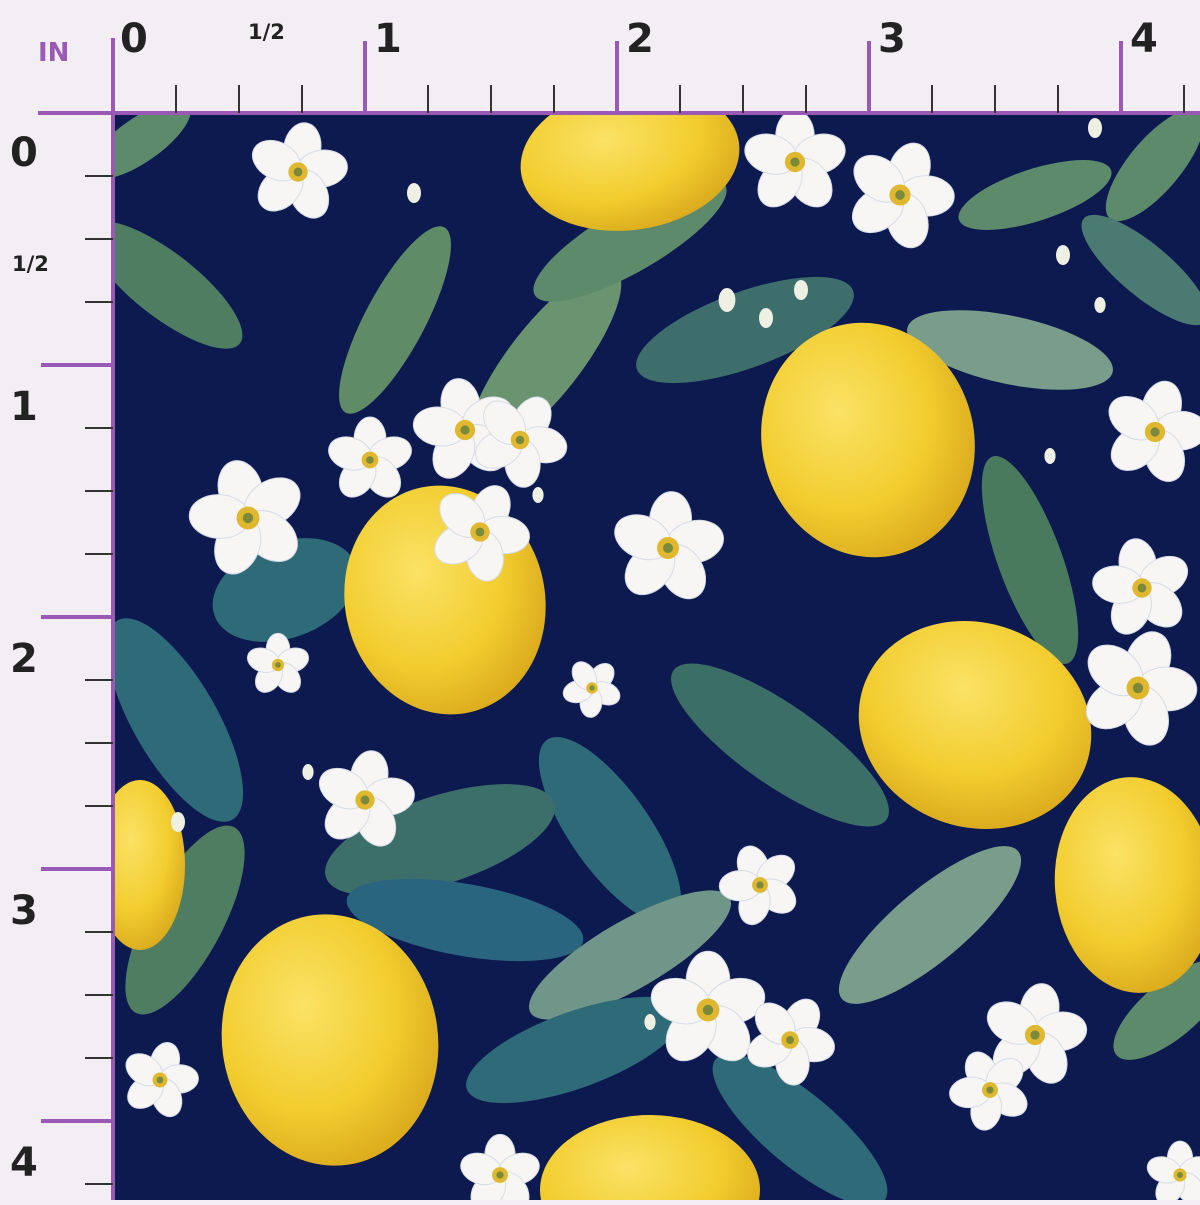  What do you see at coordinates (54, 53) in the screenshot?
I see `ruler-unit-label: IN` at bounding box center [54, 53].